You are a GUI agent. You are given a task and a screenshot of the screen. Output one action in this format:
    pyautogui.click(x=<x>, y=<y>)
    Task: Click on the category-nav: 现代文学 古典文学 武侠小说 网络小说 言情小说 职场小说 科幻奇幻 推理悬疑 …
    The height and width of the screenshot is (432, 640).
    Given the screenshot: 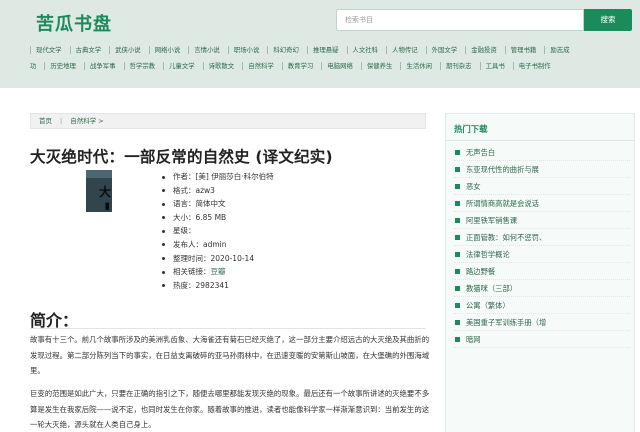 What is the action you would take?
    pyautogui.click(x=334, y=58)
    